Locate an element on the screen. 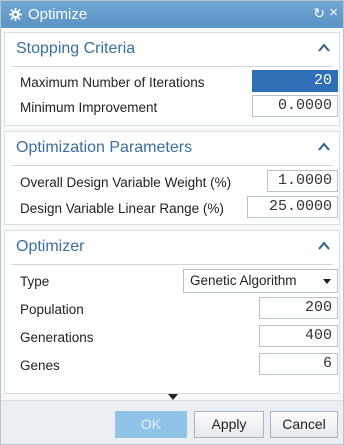 The height and width of the screenshot is (445, 344). population-row: Population 200 is located at coordinates (172, 310).